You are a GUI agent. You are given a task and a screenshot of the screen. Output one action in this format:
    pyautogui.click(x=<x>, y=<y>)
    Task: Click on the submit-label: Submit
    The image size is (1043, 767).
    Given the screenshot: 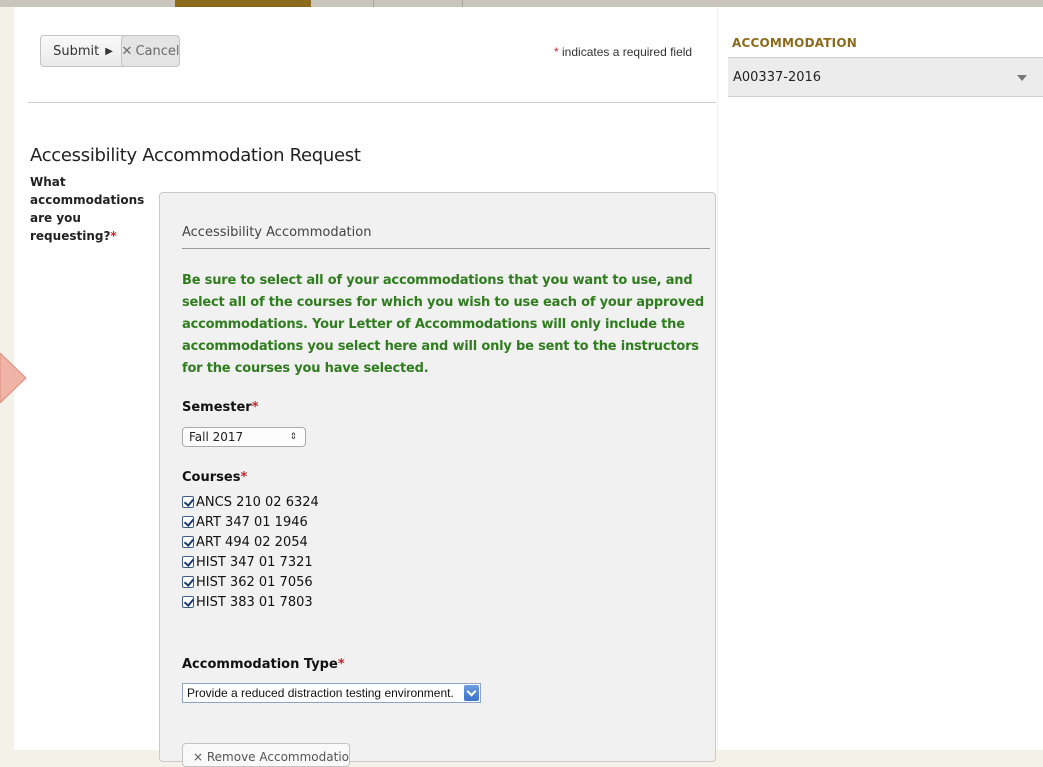 What is the action you would take?
    pyautogui.click(x=76, y=51)
    